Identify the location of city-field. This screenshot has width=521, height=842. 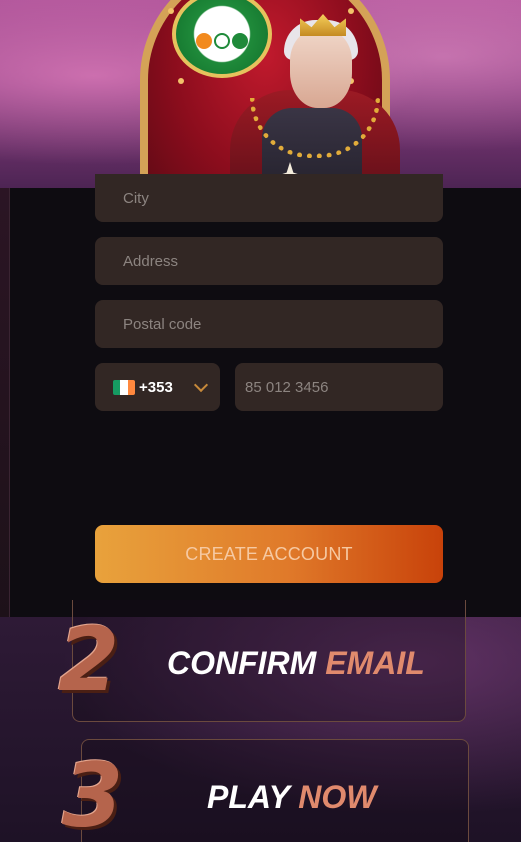
(269, 198).